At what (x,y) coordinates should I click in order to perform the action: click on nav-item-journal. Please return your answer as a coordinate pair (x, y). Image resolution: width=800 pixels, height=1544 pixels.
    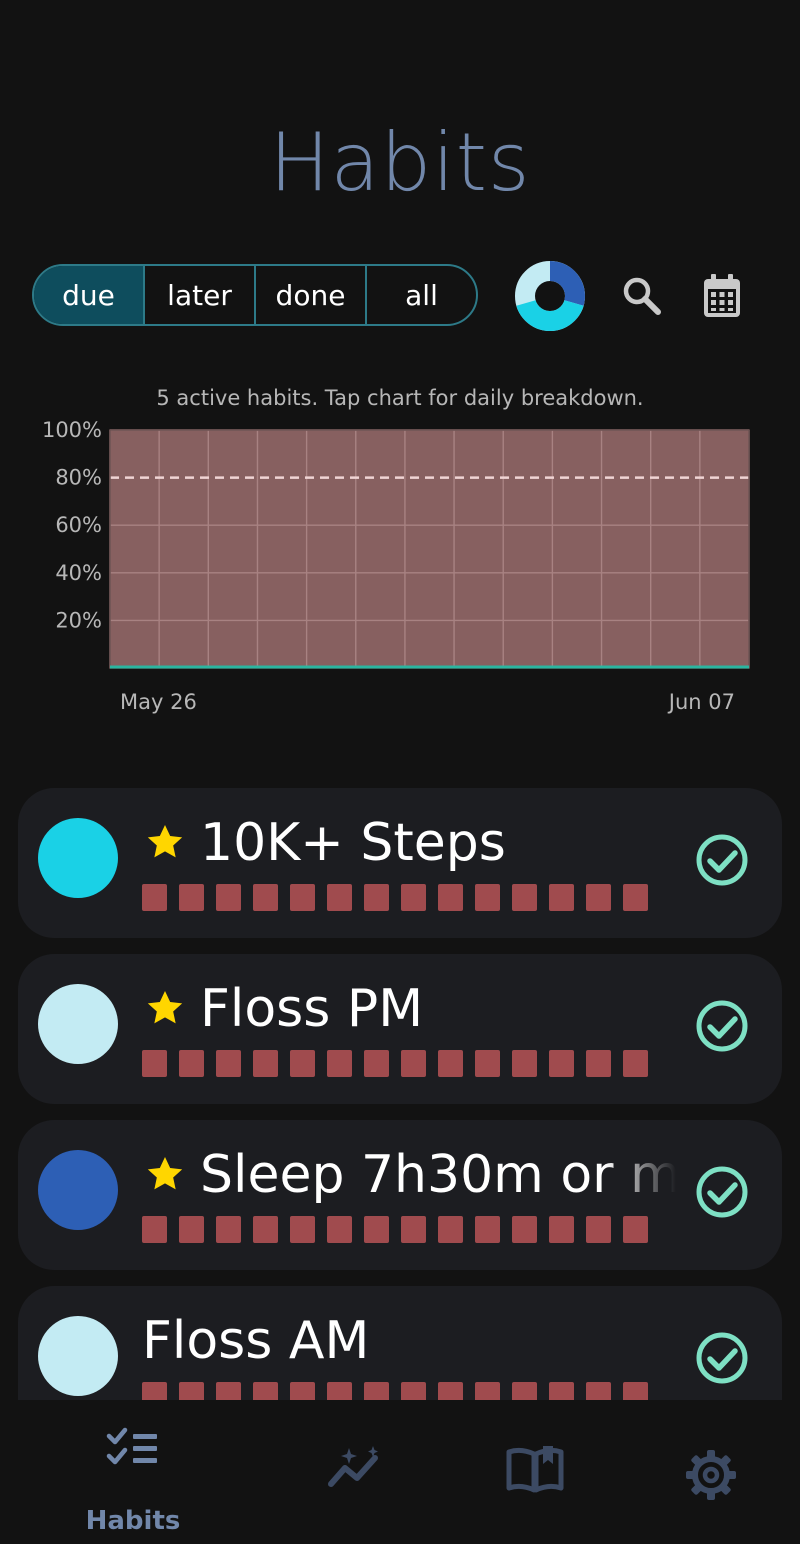
    Looking at the image, I should click on (533, 1475).